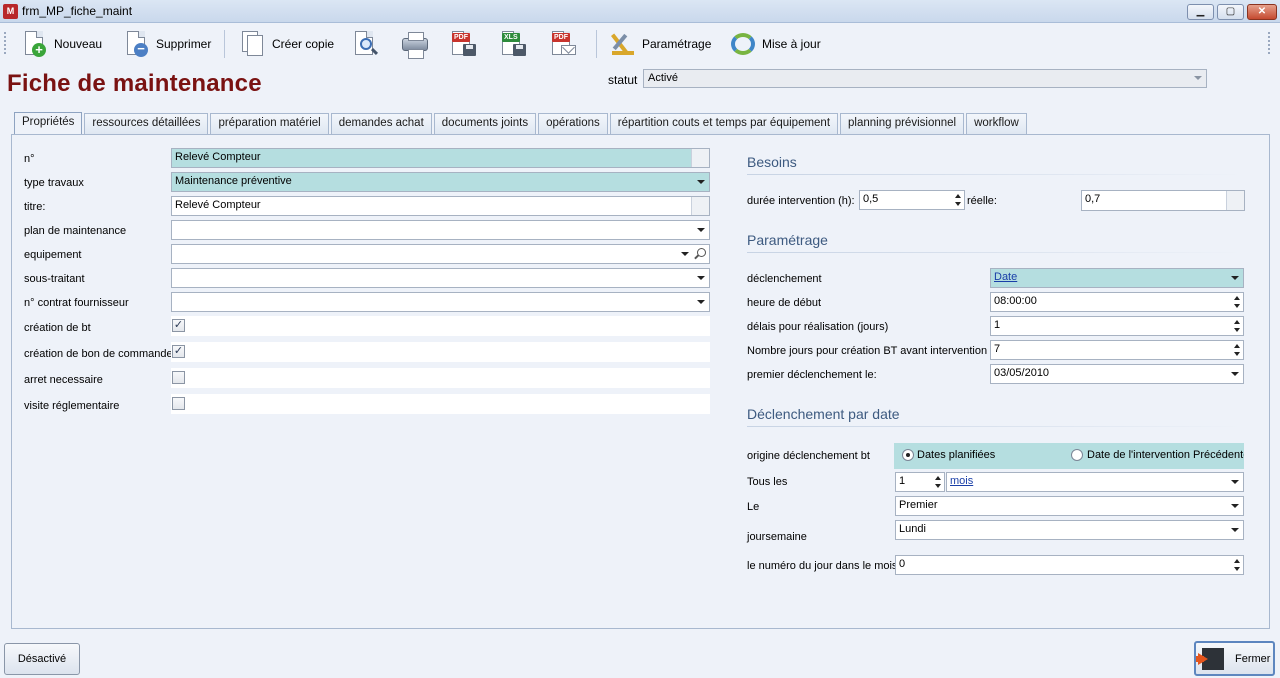 This screenshot has width=1280, height=678. Describe the element at coordinates (1069, 506) in the screenshot. I see `le-select: Premier` at that location.